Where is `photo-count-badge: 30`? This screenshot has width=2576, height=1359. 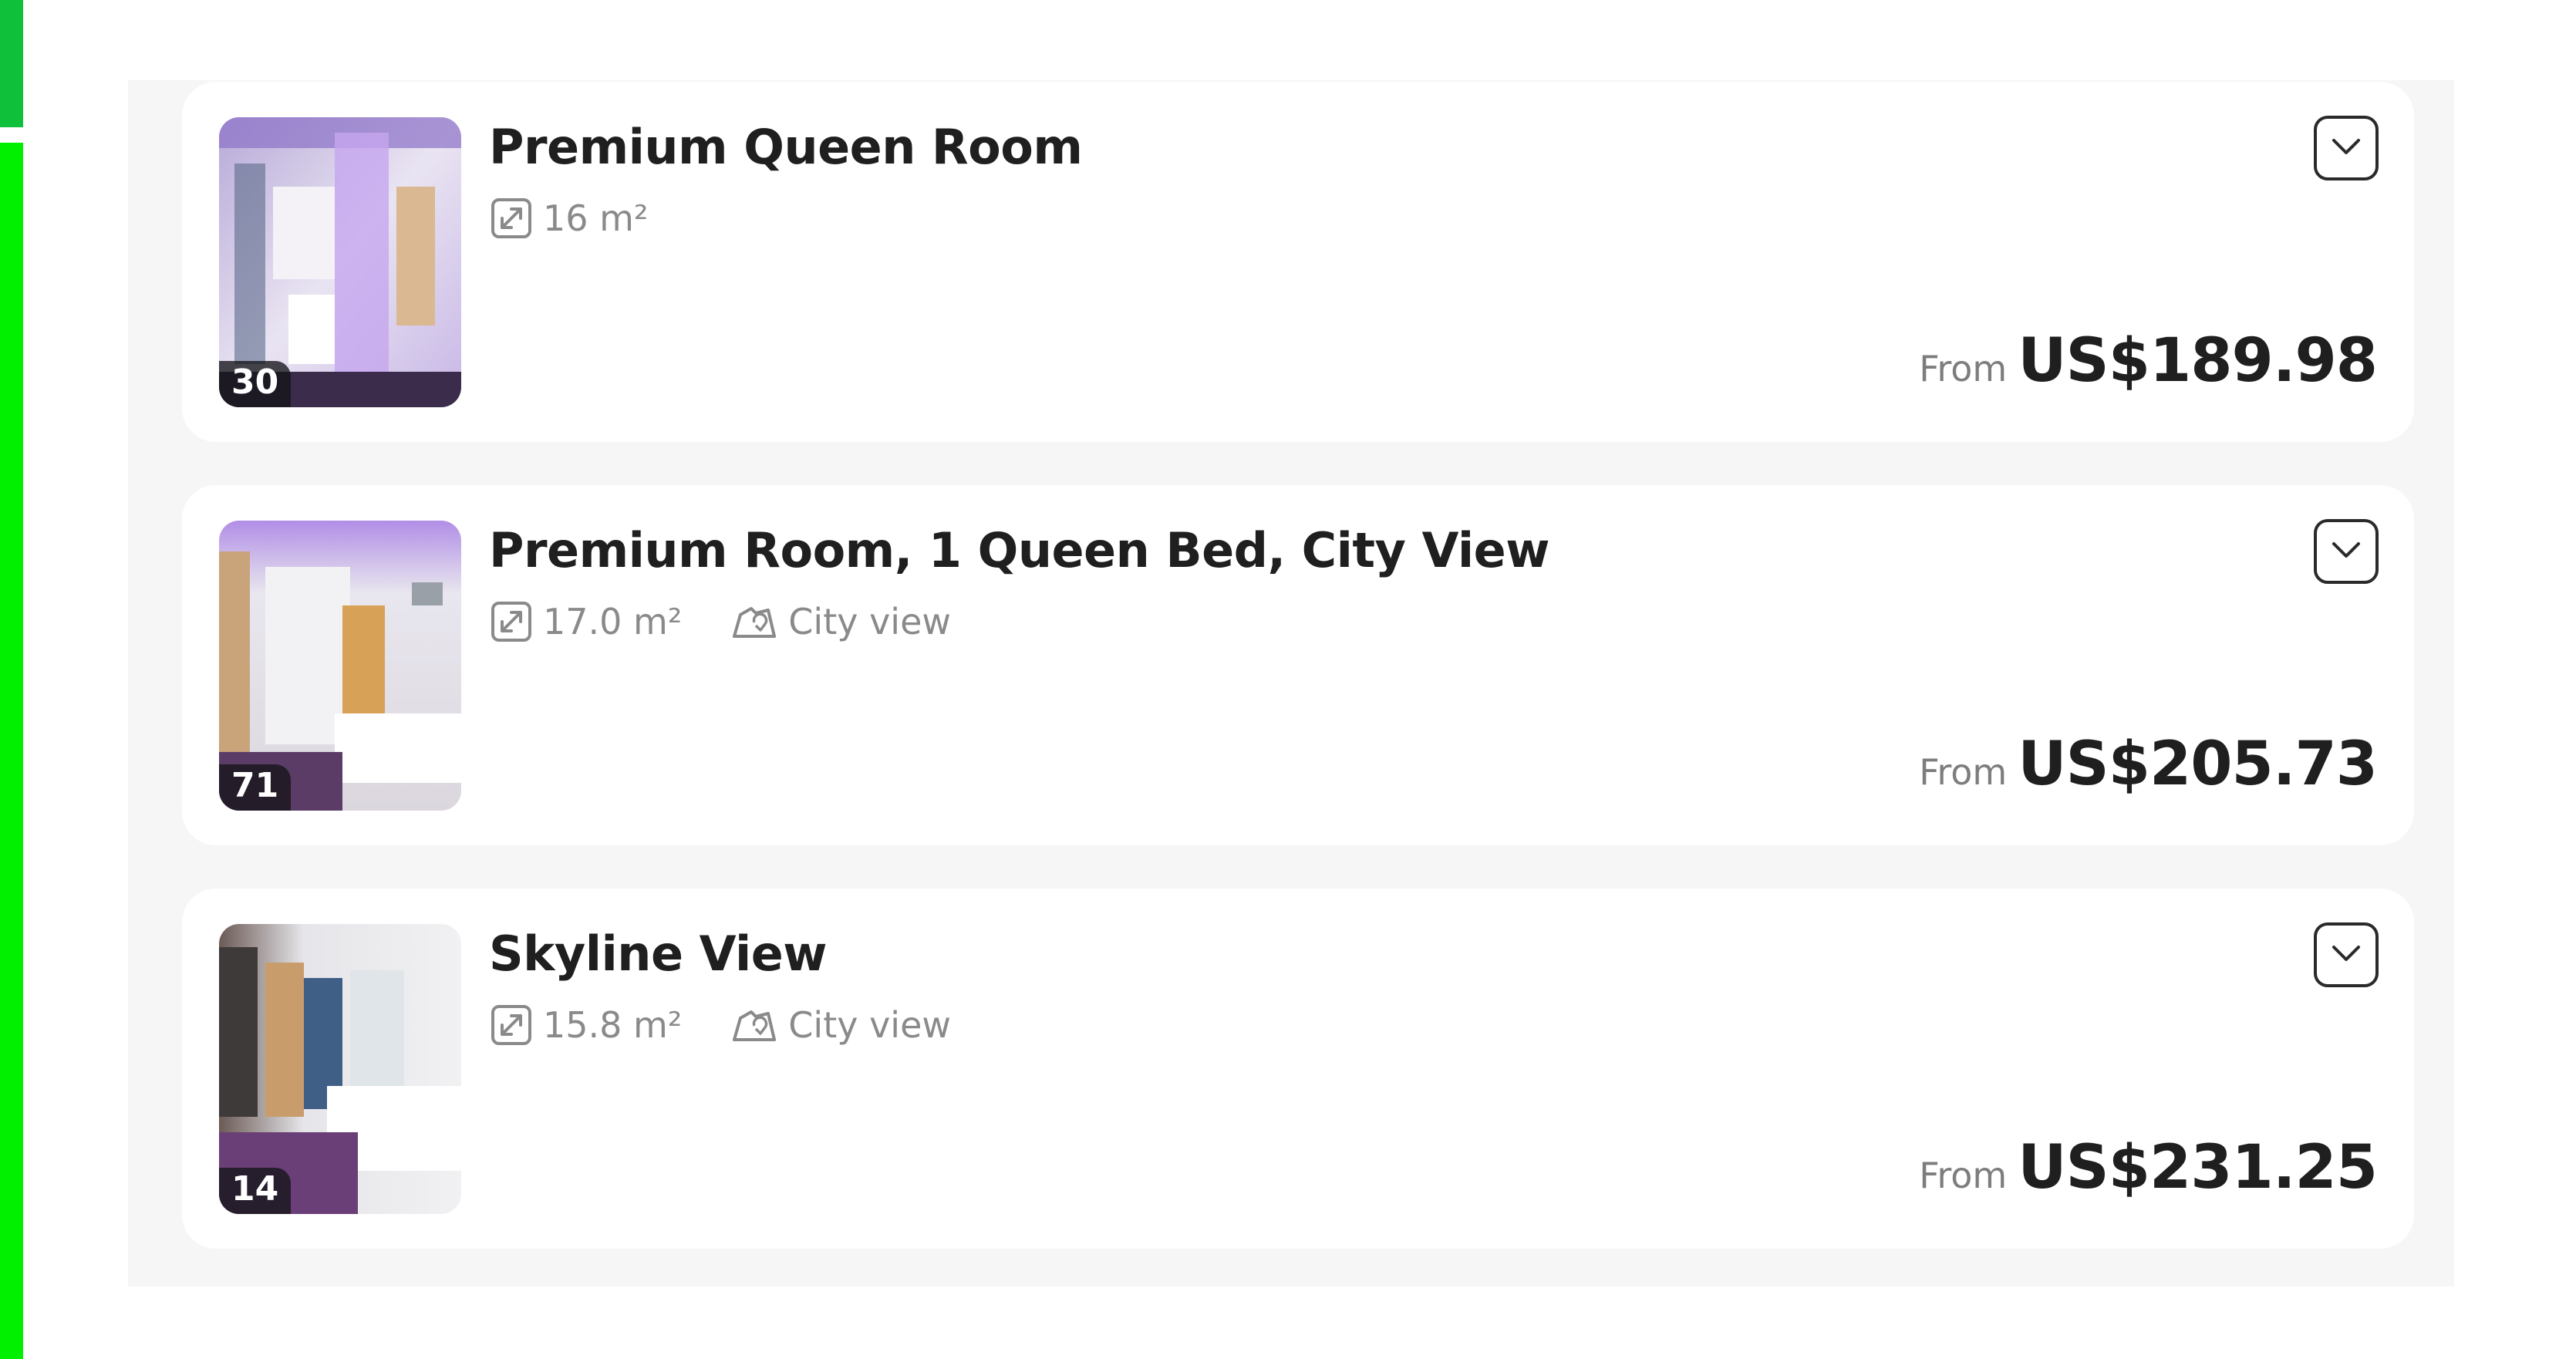 photo-count-badge: 30 is located at coordinates (255, 383).